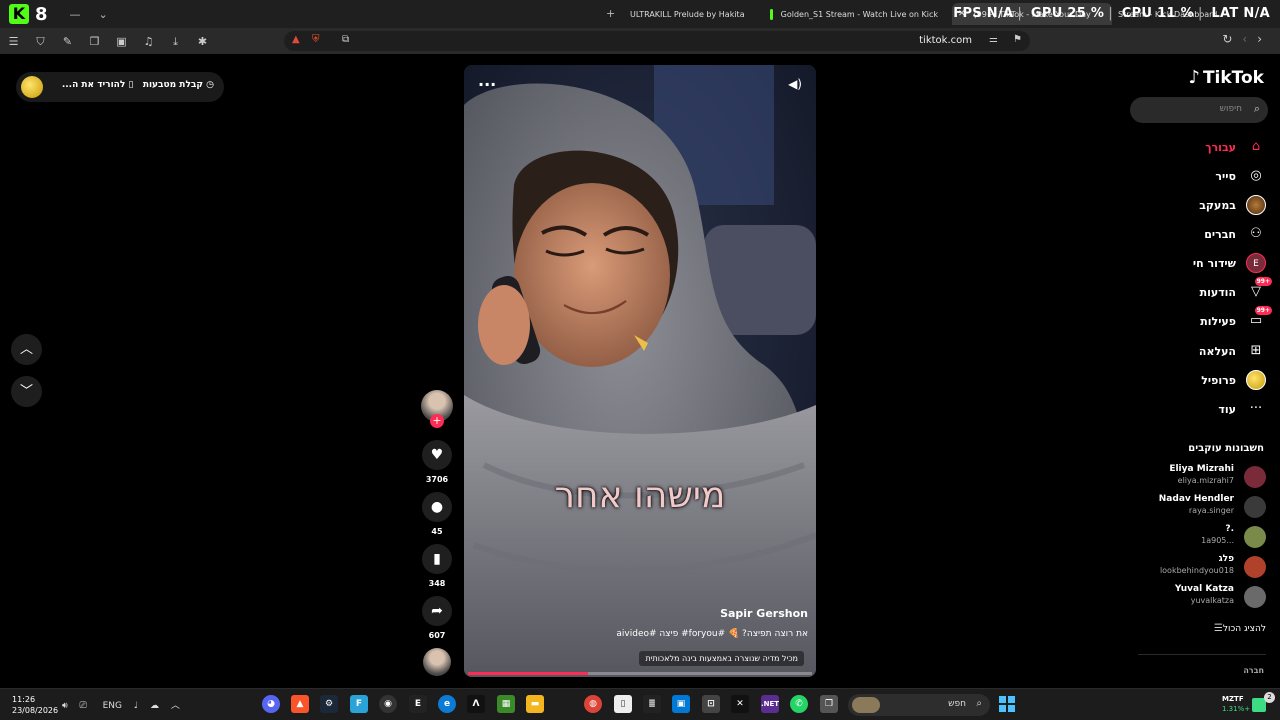  I want to click on sidebar-item-6: ▭ 99+ פעילות, so click(1236, 319).